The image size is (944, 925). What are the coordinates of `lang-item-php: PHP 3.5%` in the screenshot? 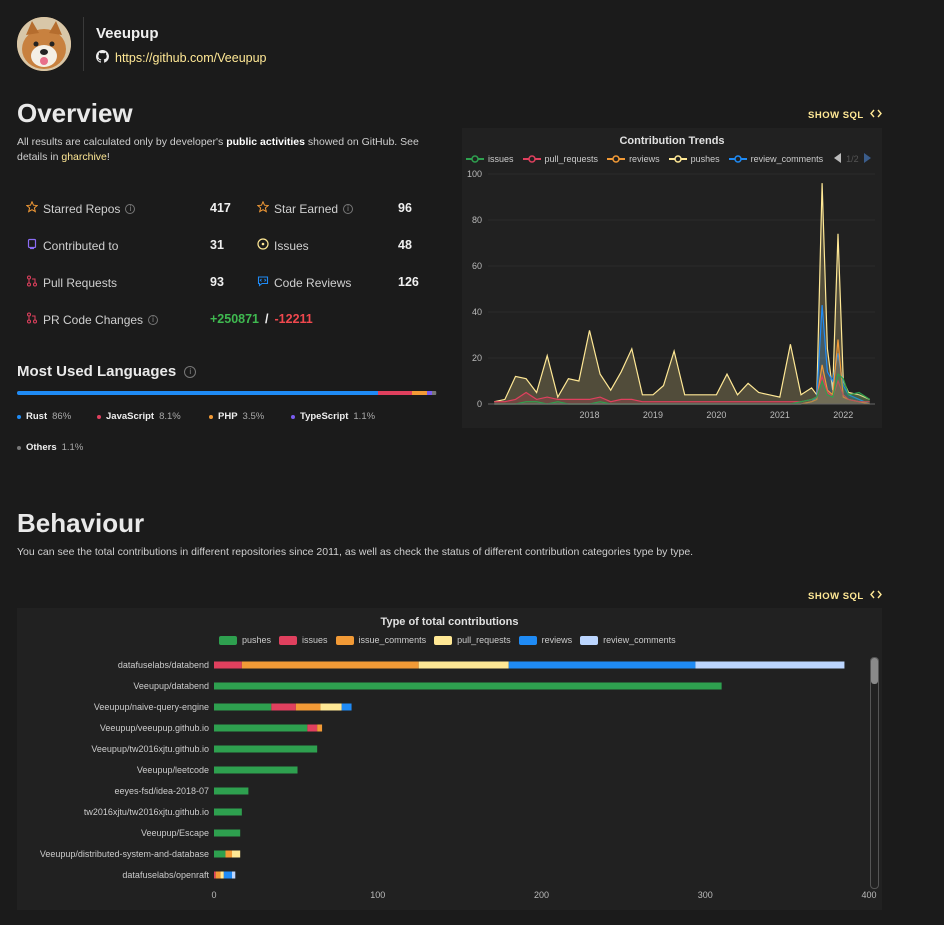 It's located at (236, 416).